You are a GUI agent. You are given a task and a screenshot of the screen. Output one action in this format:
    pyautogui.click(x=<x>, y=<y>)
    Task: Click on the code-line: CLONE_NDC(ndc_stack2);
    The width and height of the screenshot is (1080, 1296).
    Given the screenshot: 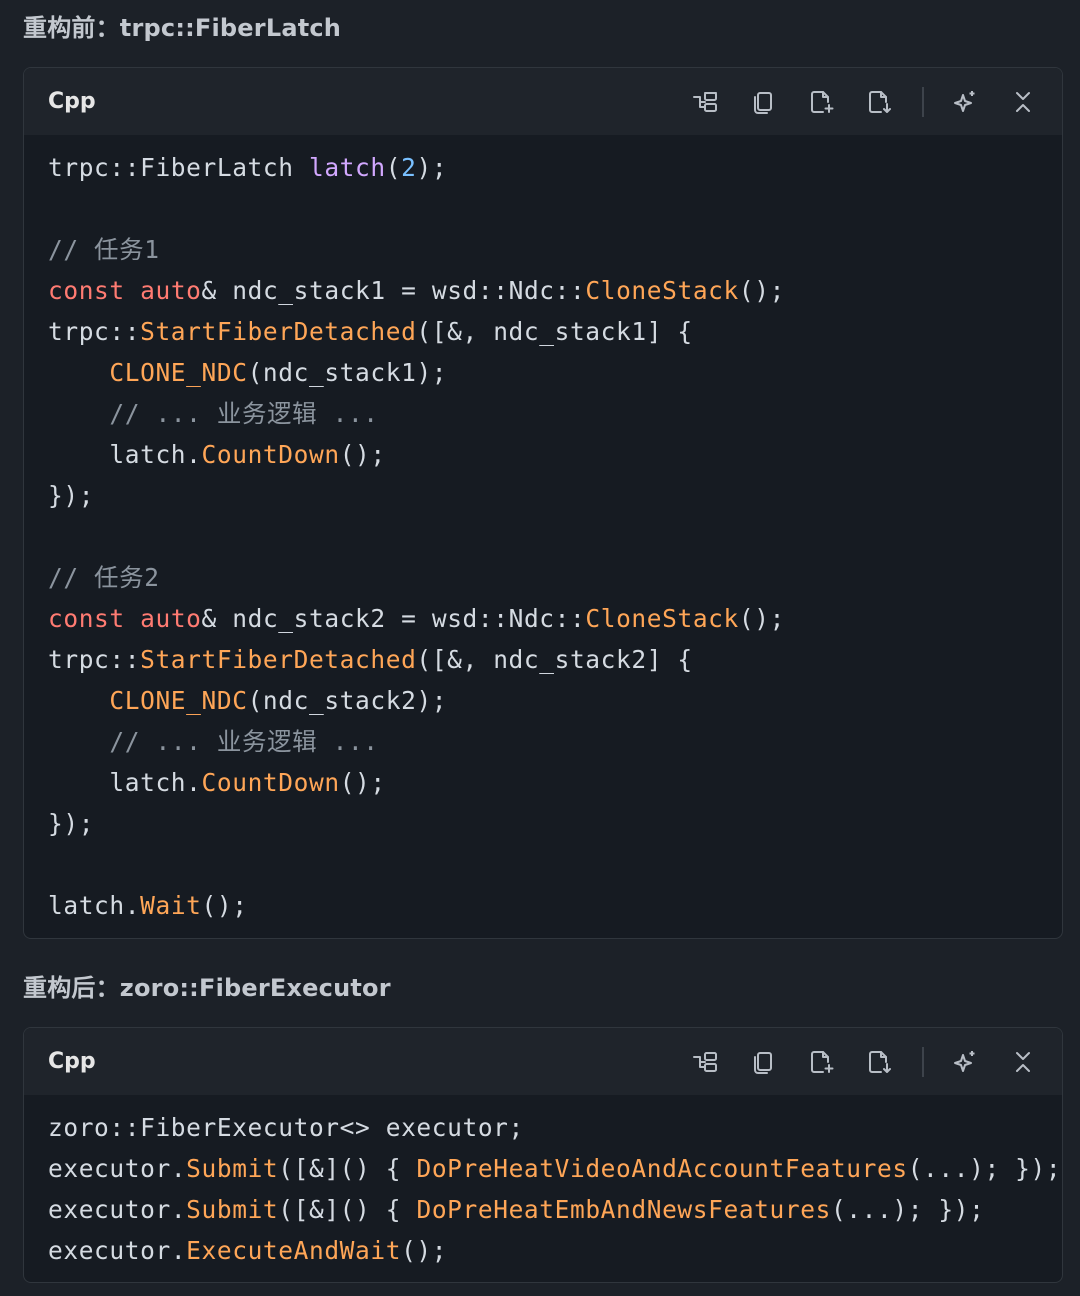 What is the action you would take?
    pyautogui.click(x=278, y=700)
    